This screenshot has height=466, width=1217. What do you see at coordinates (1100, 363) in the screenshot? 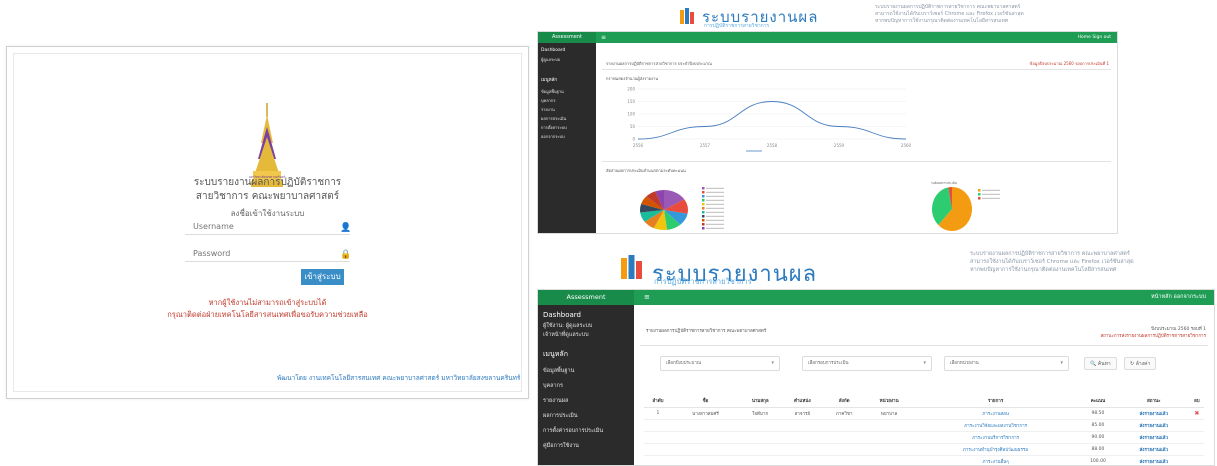
I see `search-button: 🔍 ค้นหา` at bounding box center [1100, 363].